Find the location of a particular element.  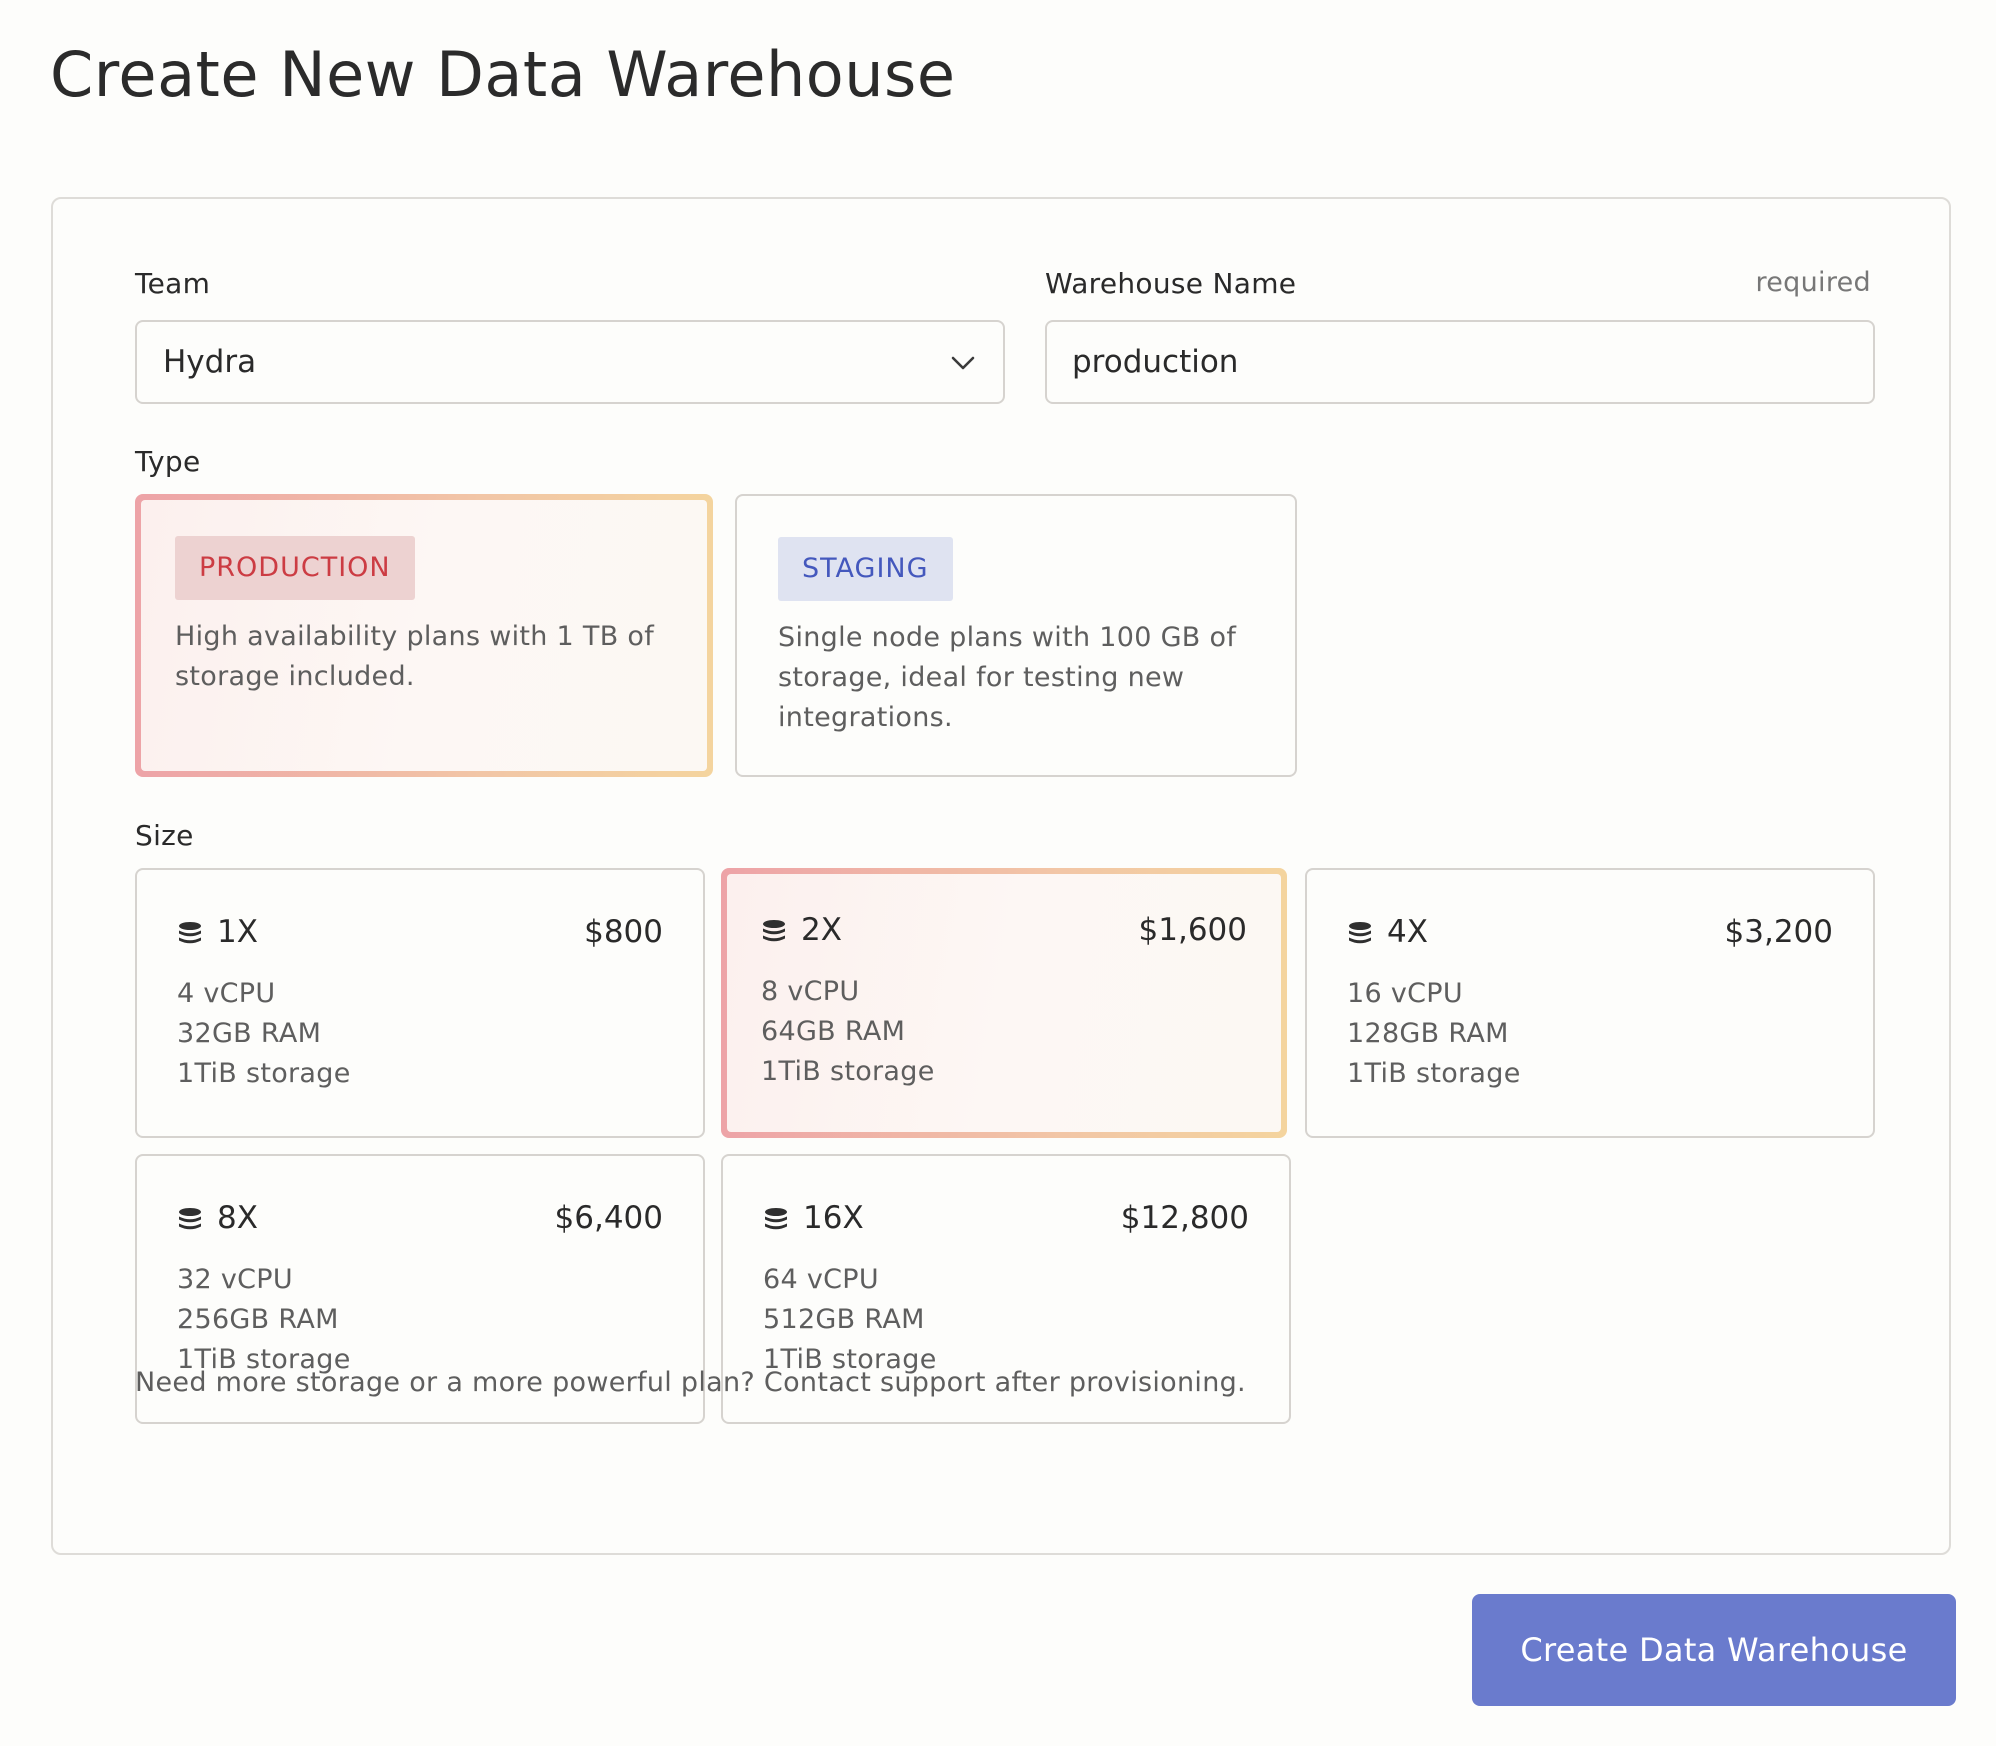

team-label: Team is located at coordinates (173, 283).